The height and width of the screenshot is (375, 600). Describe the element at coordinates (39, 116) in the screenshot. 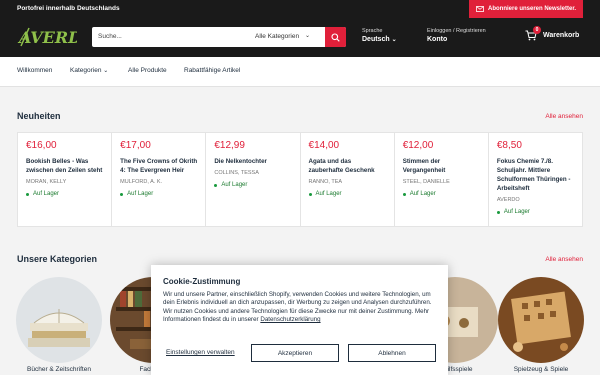

I see `new-arrivals-title: Neuheiten` at that location.